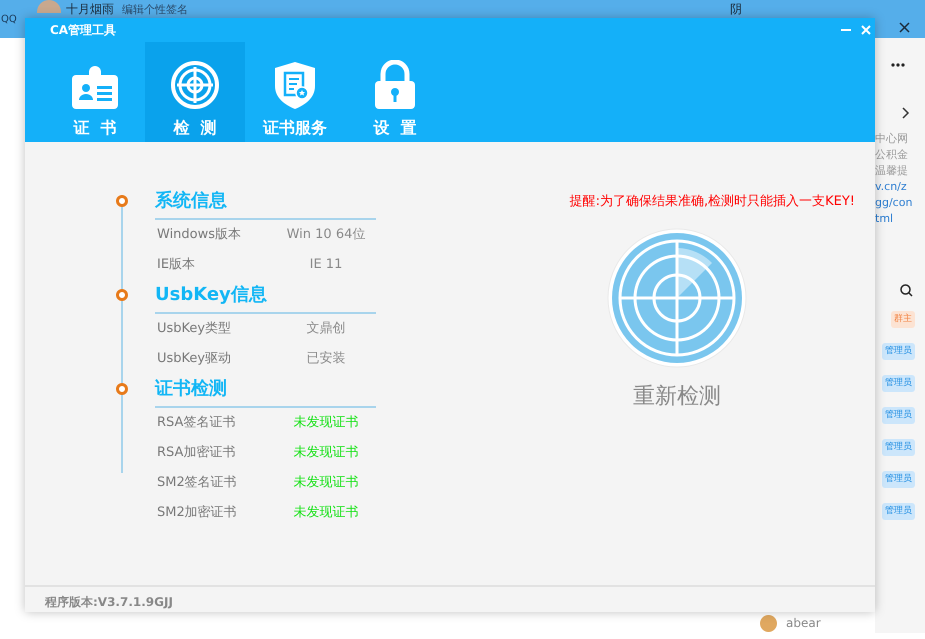  What do you see at coordinates (903, 319) in the screenshot?
I see `role-badge: 群主` at bounding box center [903, 319].